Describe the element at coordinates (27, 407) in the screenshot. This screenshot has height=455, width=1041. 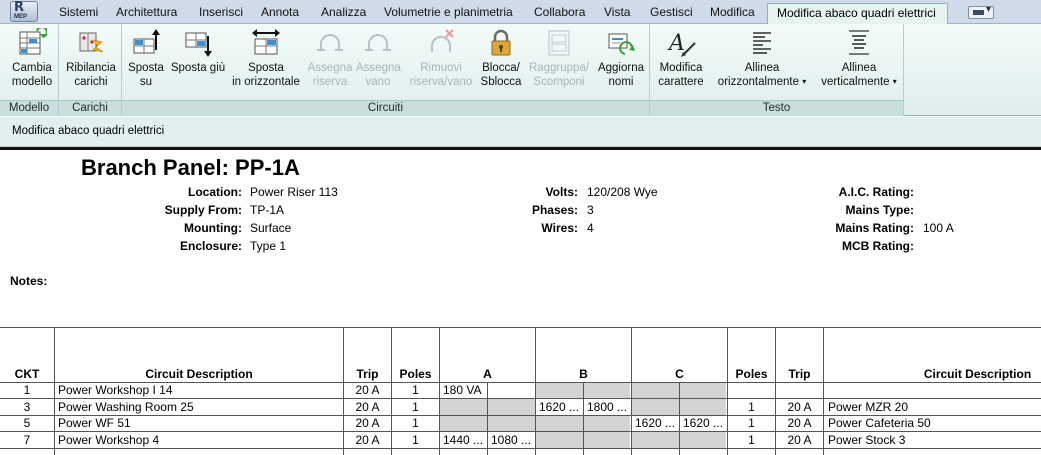
I see `table-cell-ckt: 3` at that location.